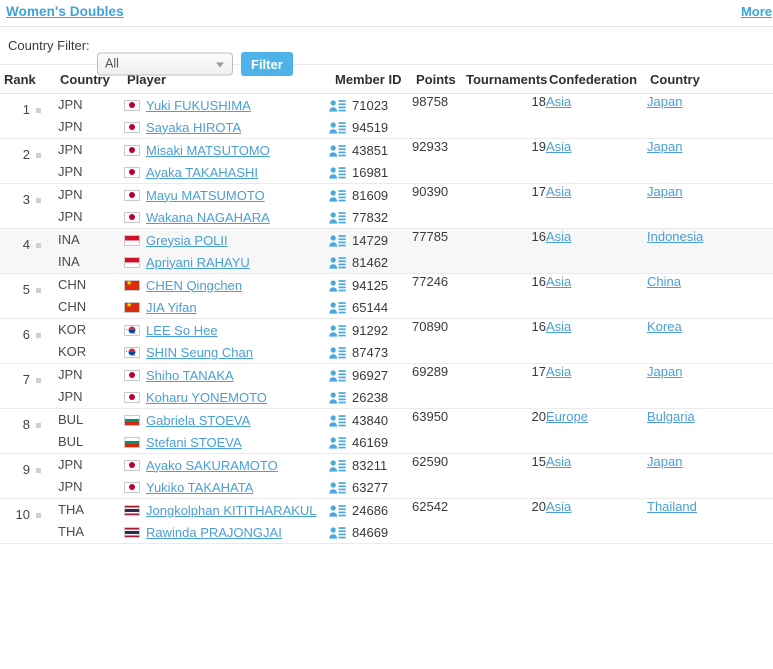 Image resolution: width=773 pixels, height=669 pixels. What do you see at coordinates (710, 79) in the screenshot?
I see `col-header-country-name: Country` at bounding box center [710, 79].